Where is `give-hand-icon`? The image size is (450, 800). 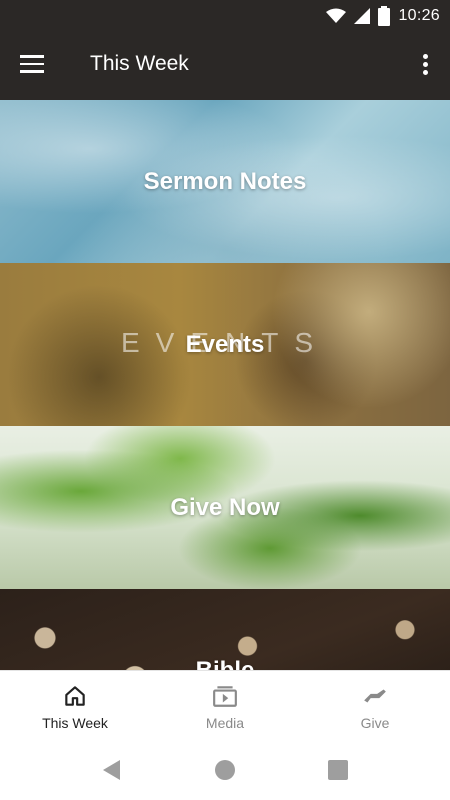
give-hand-icon is located at coordinates (375, 696).